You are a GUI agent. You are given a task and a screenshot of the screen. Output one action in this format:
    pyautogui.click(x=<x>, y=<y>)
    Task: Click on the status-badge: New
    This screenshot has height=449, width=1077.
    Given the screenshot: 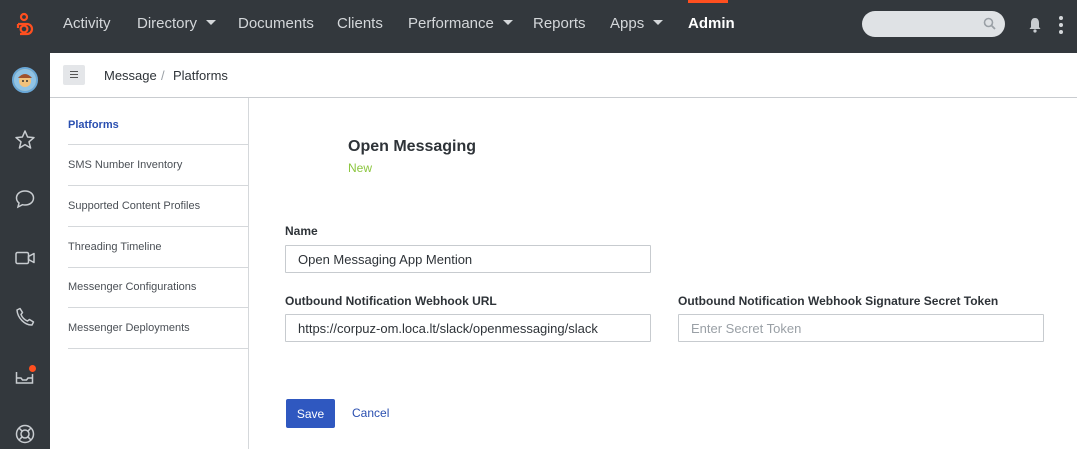 What is the action you would take?
    pyautogui.click(x=360, y=168)
    